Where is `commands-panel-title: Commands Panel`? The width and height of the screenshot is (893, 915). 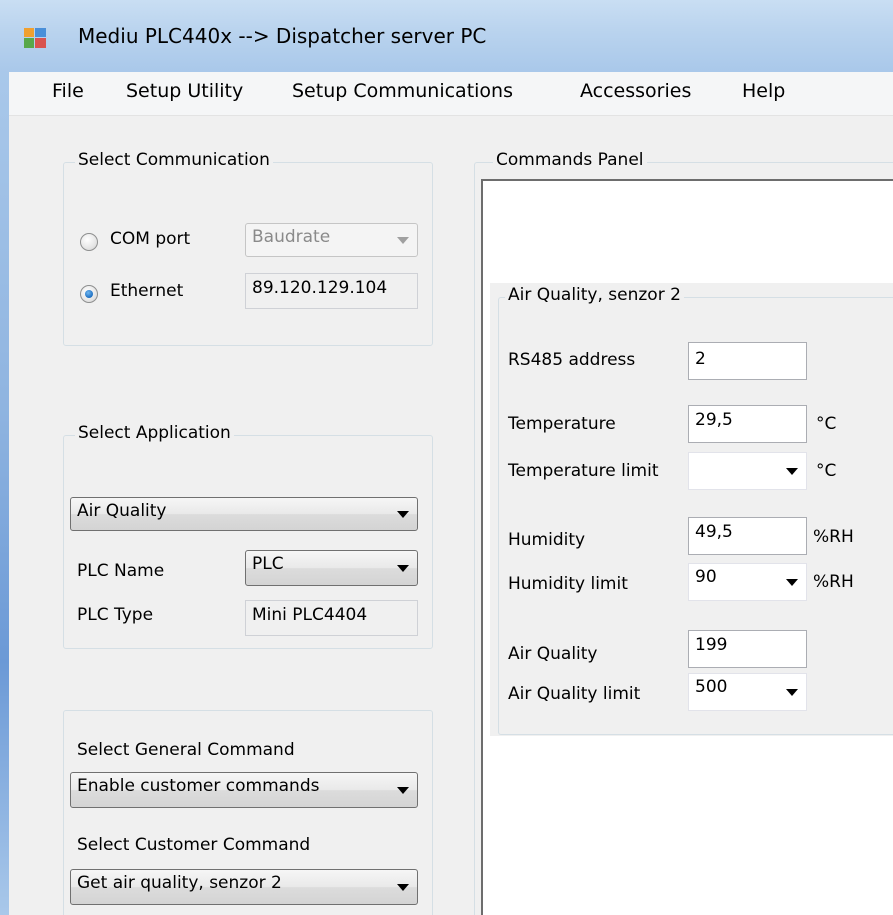 commands-panel-title: Commands Panel is located at coordinates (570, 160).